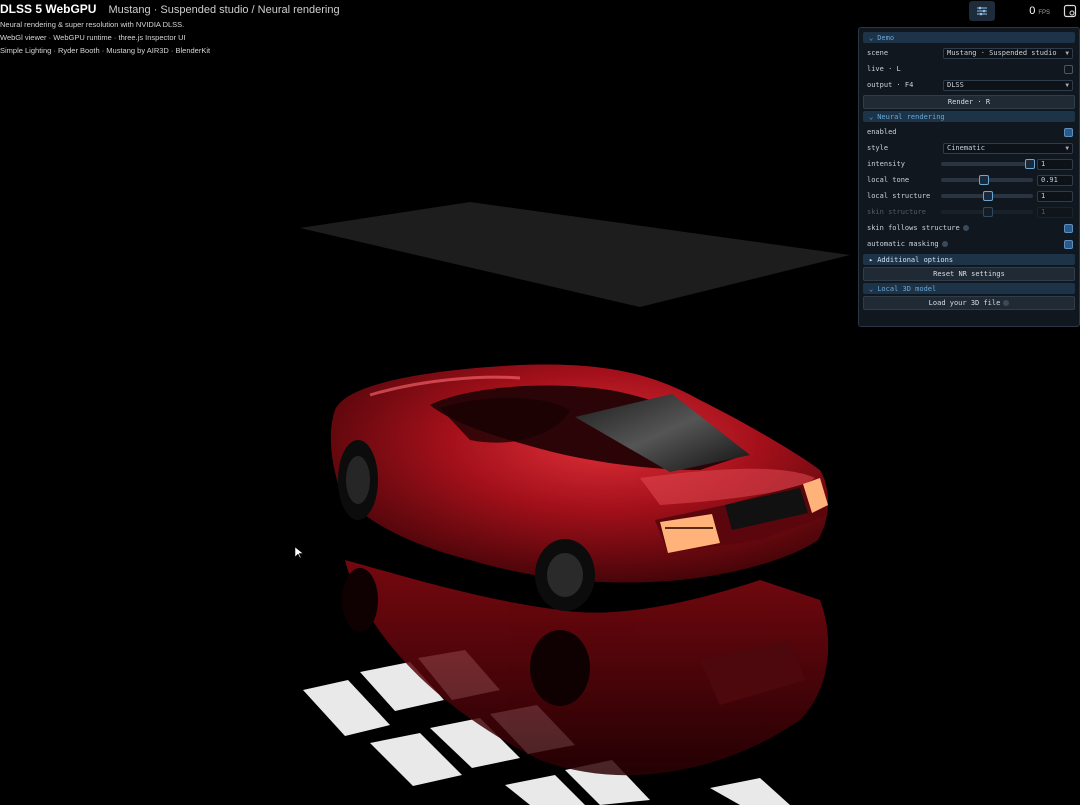  I want to click on intensity-value: 1, so click(1055, 164).